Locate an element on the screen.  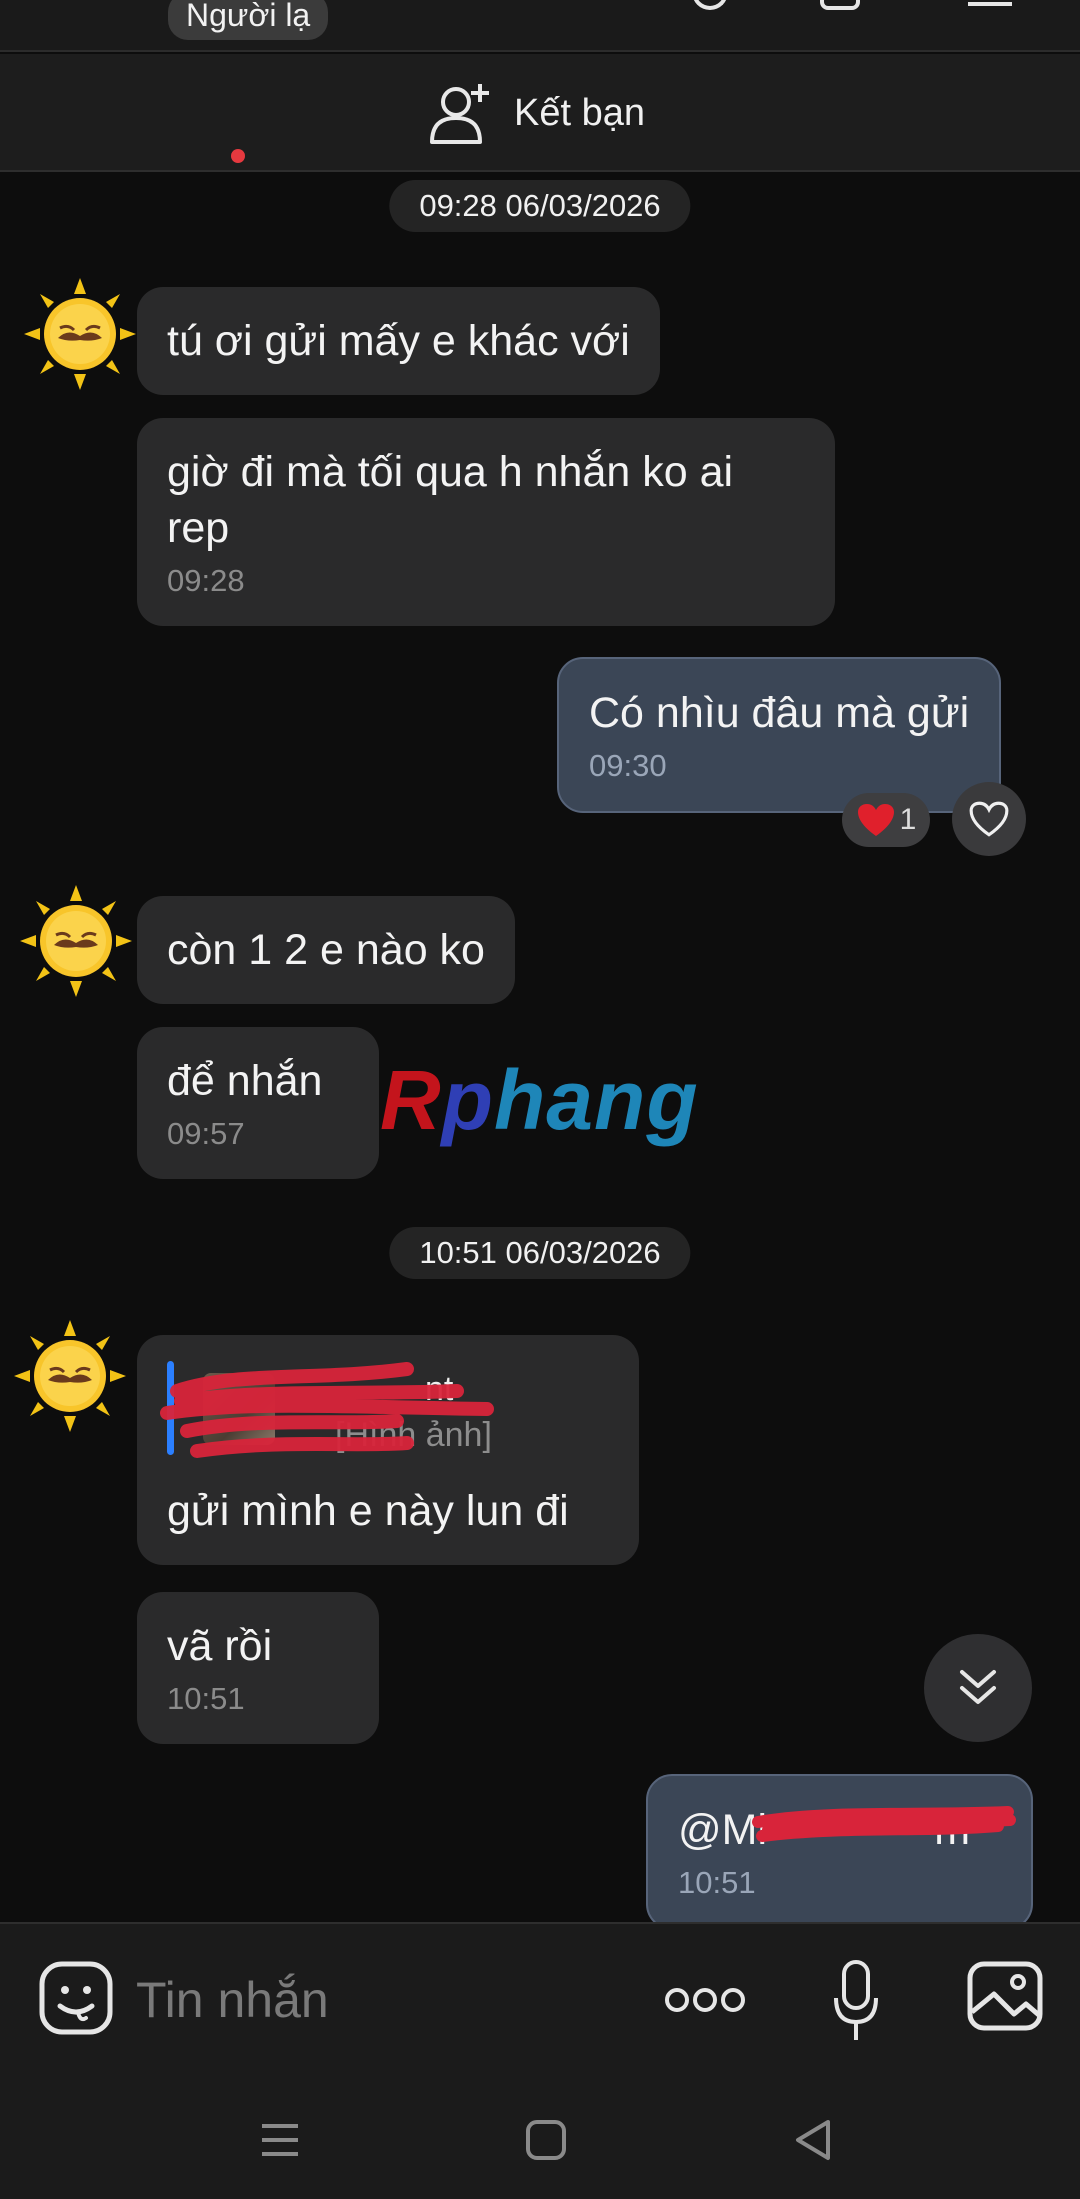
menu-icon is located at coordinates (990, 5).